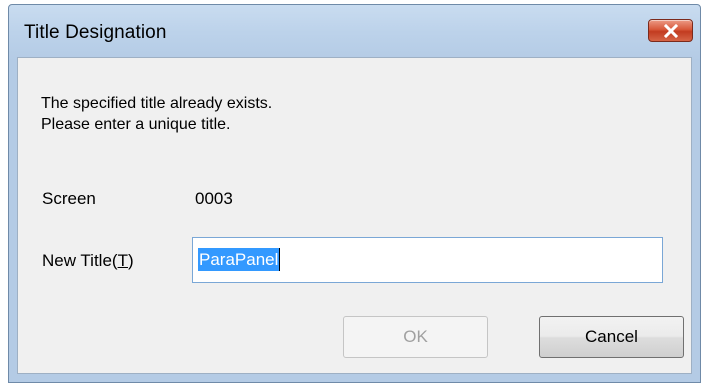 This screenshot has height=385, width=702. I want to click on close-button, so click(670, 30).